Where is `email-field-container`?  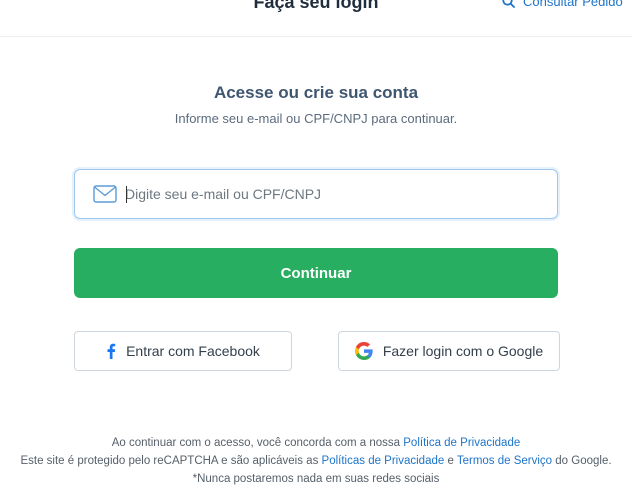
email-field-container is located at coordinates (316, 194).